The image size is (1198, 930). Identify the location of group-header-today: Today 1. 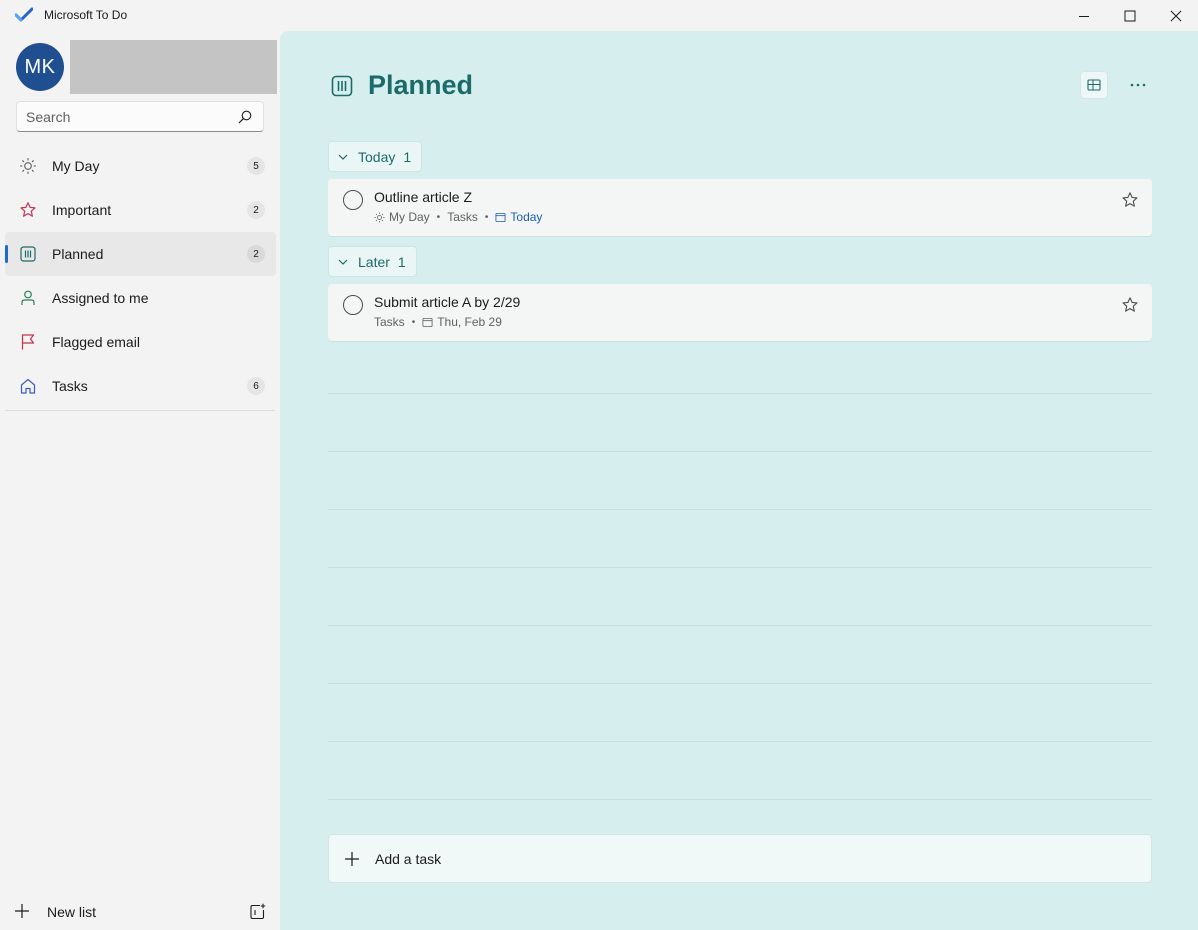
(375, 156).